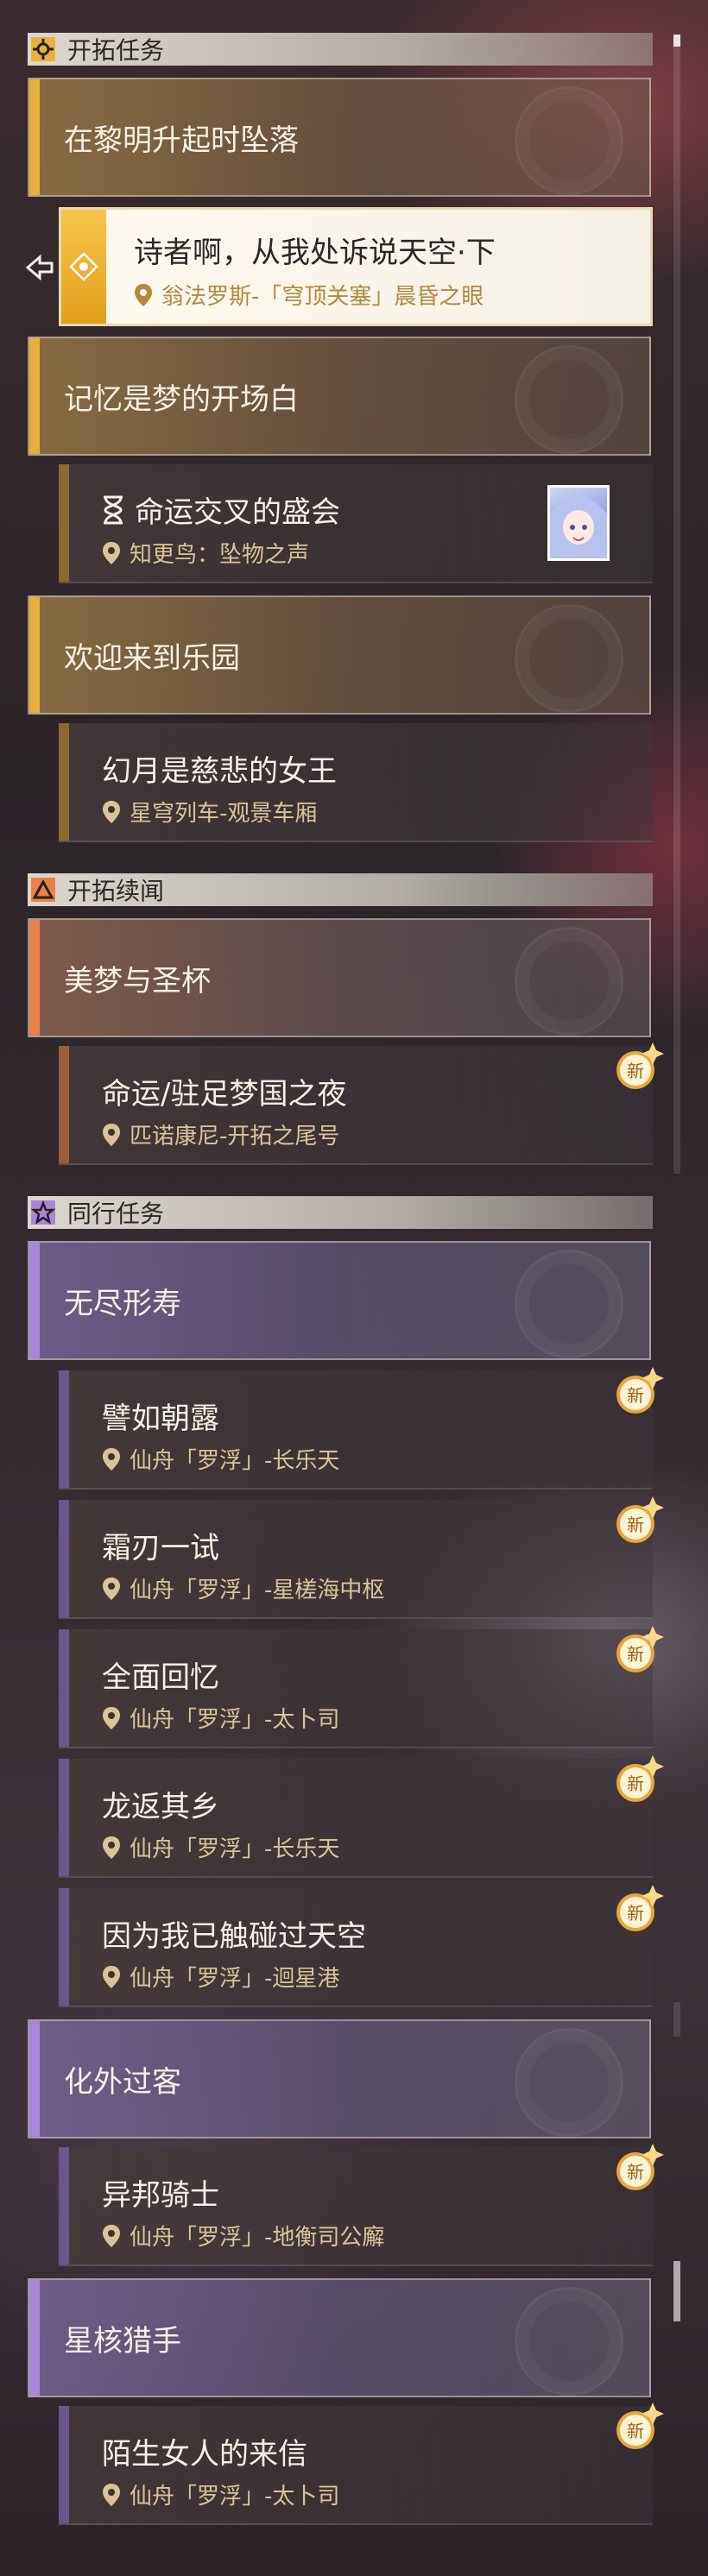 The height and width of the screenshot is (2576, 708). Describe the element at coordinates (361, 1557) in the screenshot. I see `quest-item: 霜刃一试 仙舟「罗浮」-星槎海中枢 新` at that location.